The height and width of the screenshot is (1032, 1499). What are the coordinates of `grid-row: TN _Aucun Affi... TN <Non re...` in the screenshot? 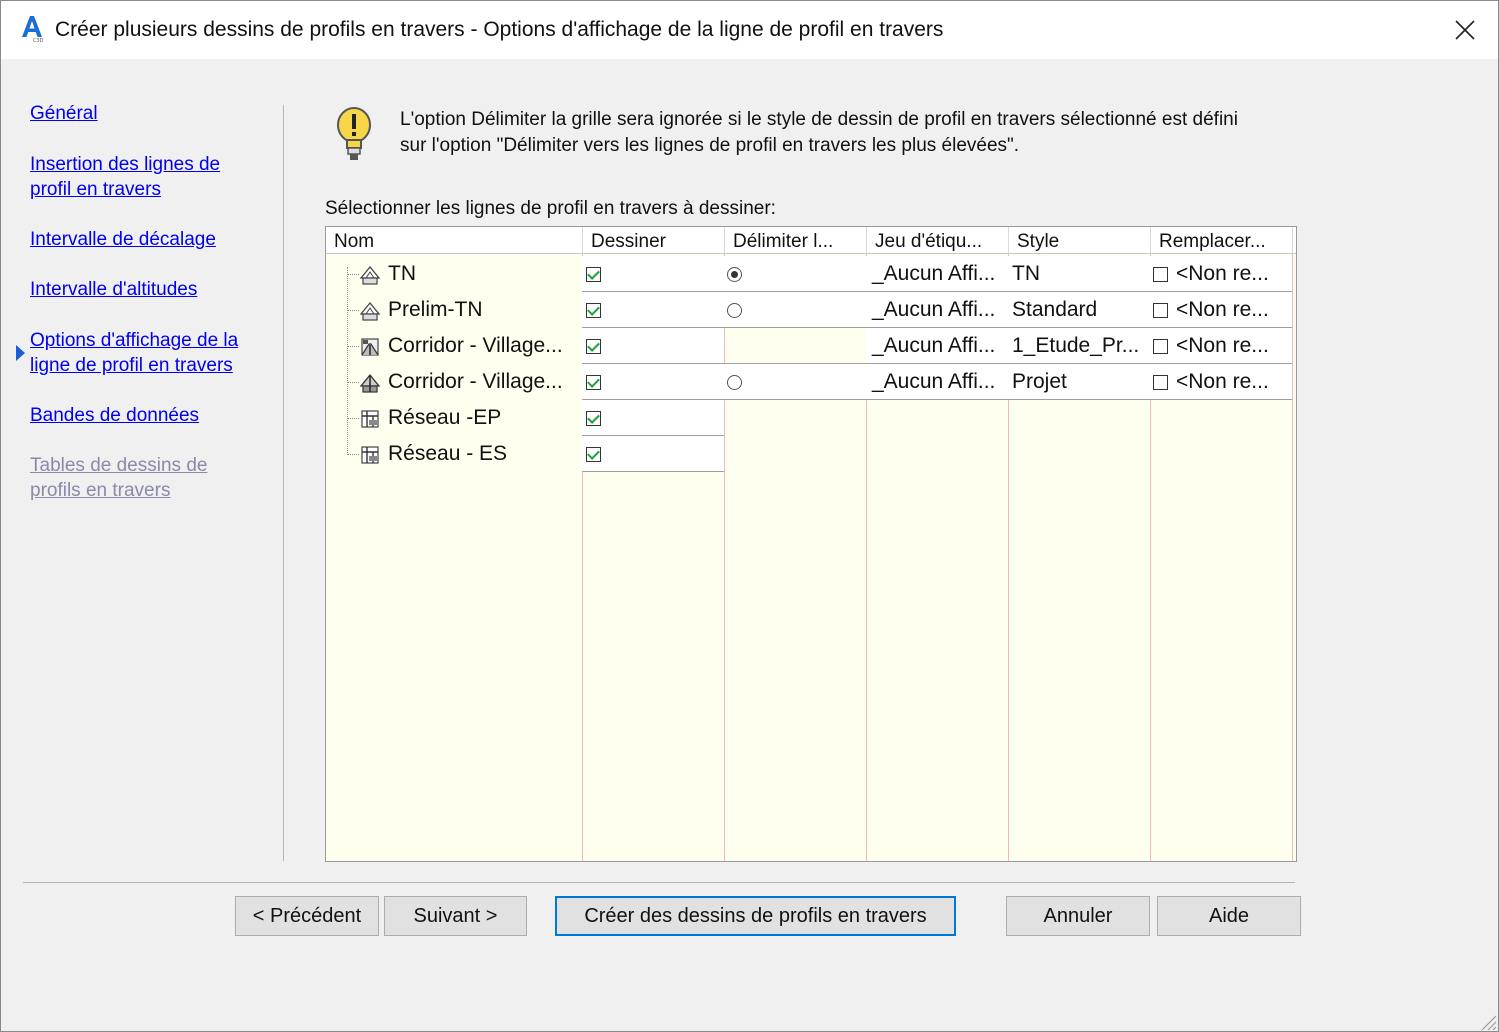 It's located at (811, 274).